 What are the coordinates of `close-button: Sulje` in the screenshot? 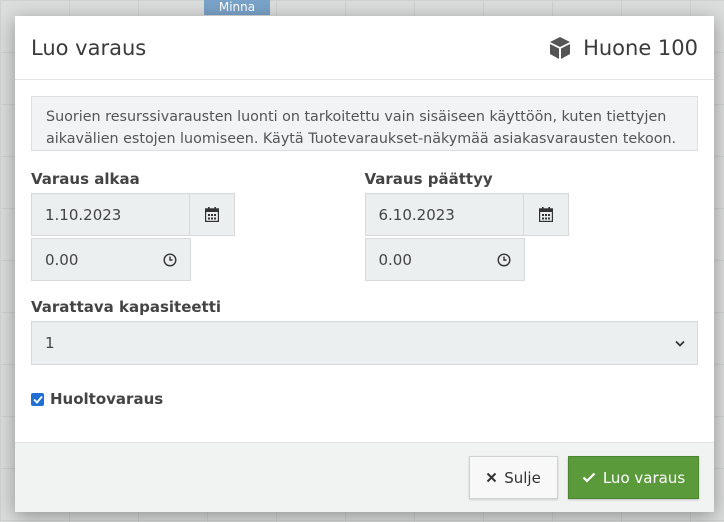 It's located at (513, 477).